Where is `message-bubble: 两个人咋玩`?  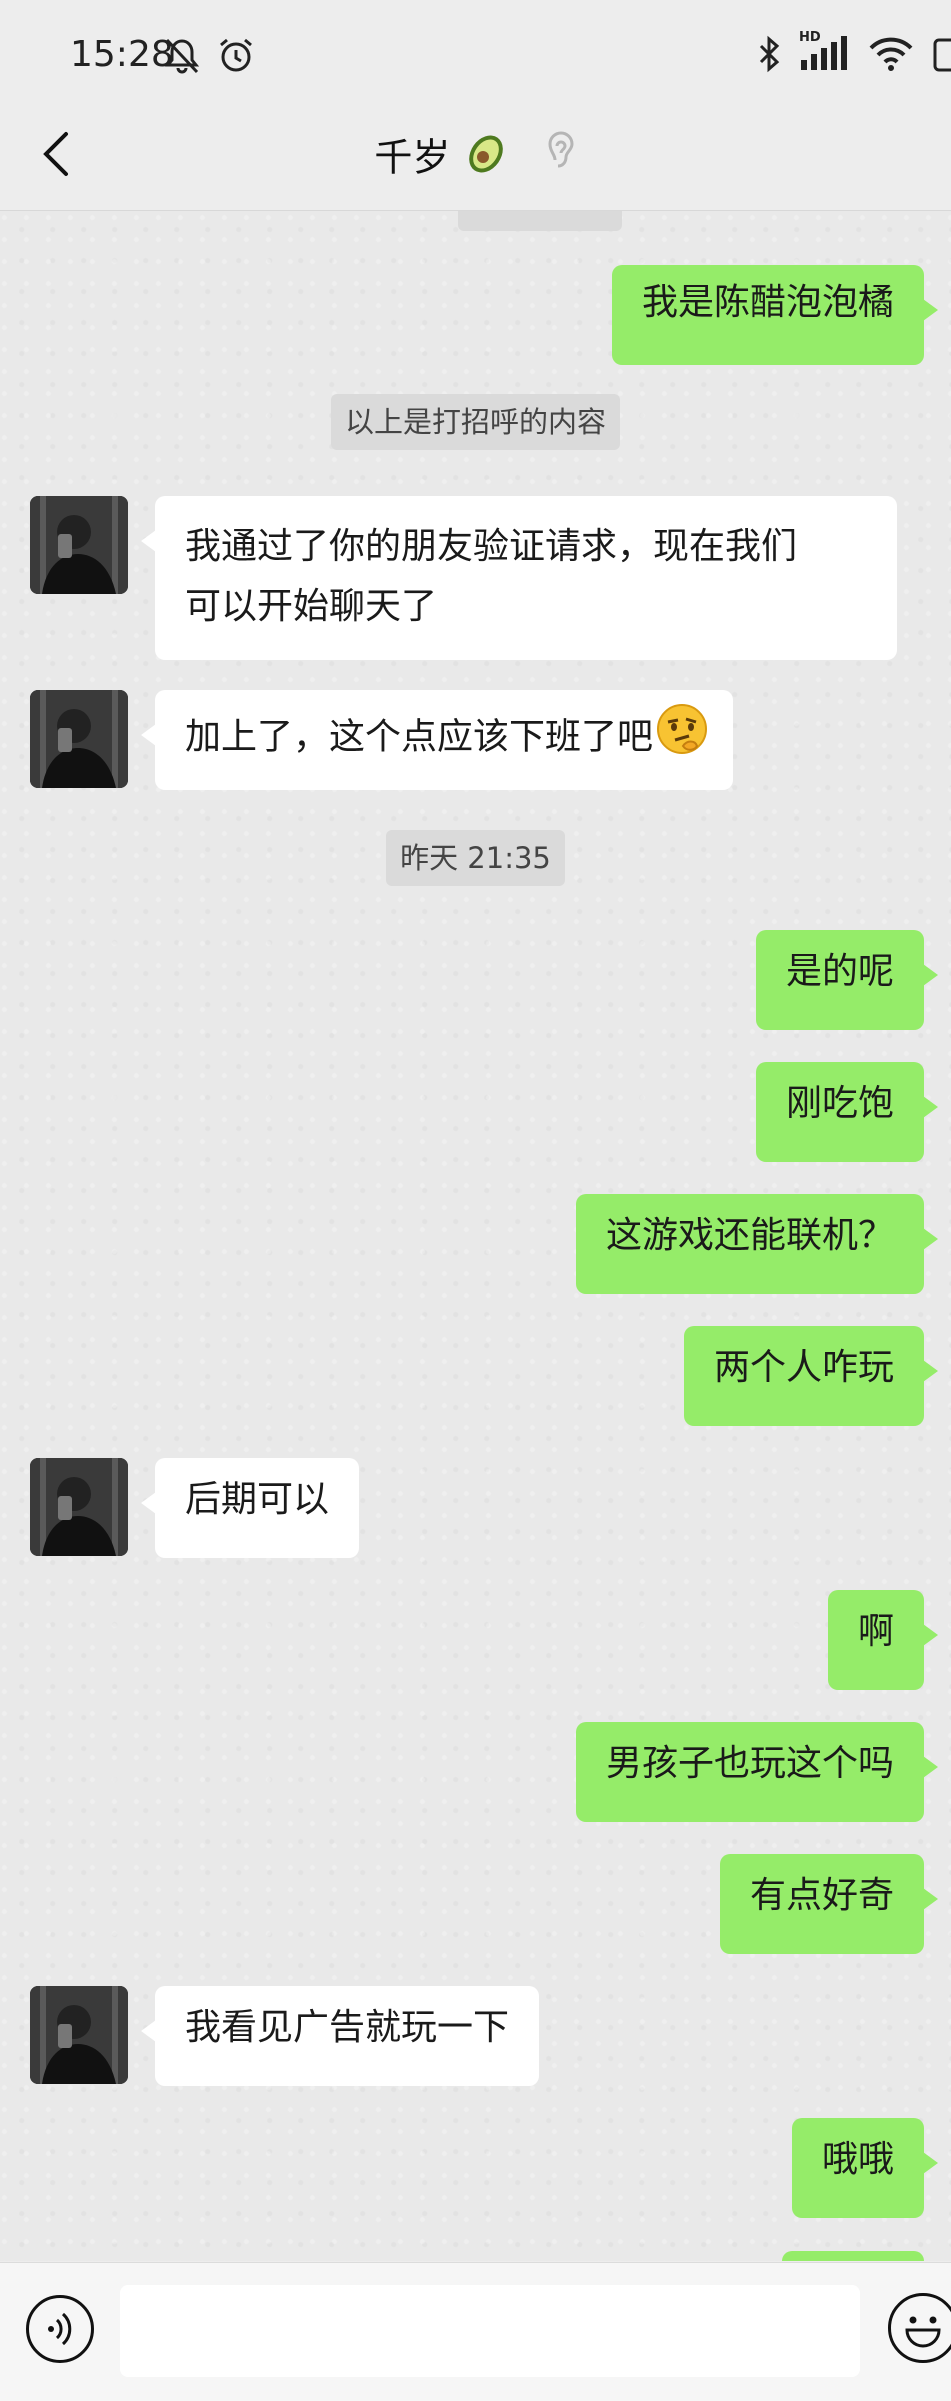
message-bubble: 两个人咋玩 is located at coordinates (811, 1376).